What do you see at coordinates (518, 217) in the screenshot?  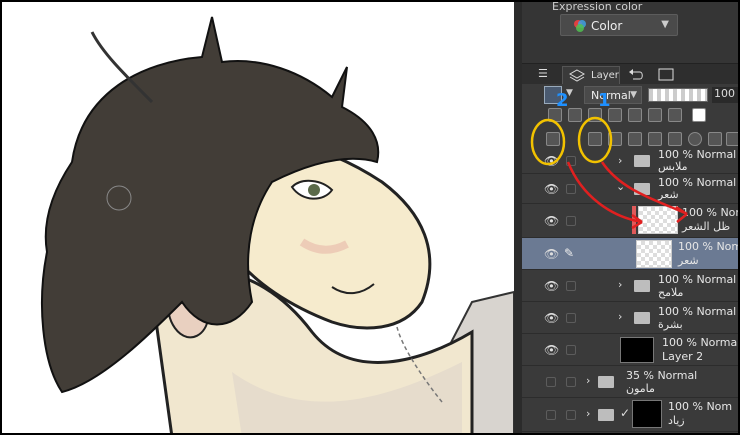 I see `panel-splitter` at bounding box center [518, 217].